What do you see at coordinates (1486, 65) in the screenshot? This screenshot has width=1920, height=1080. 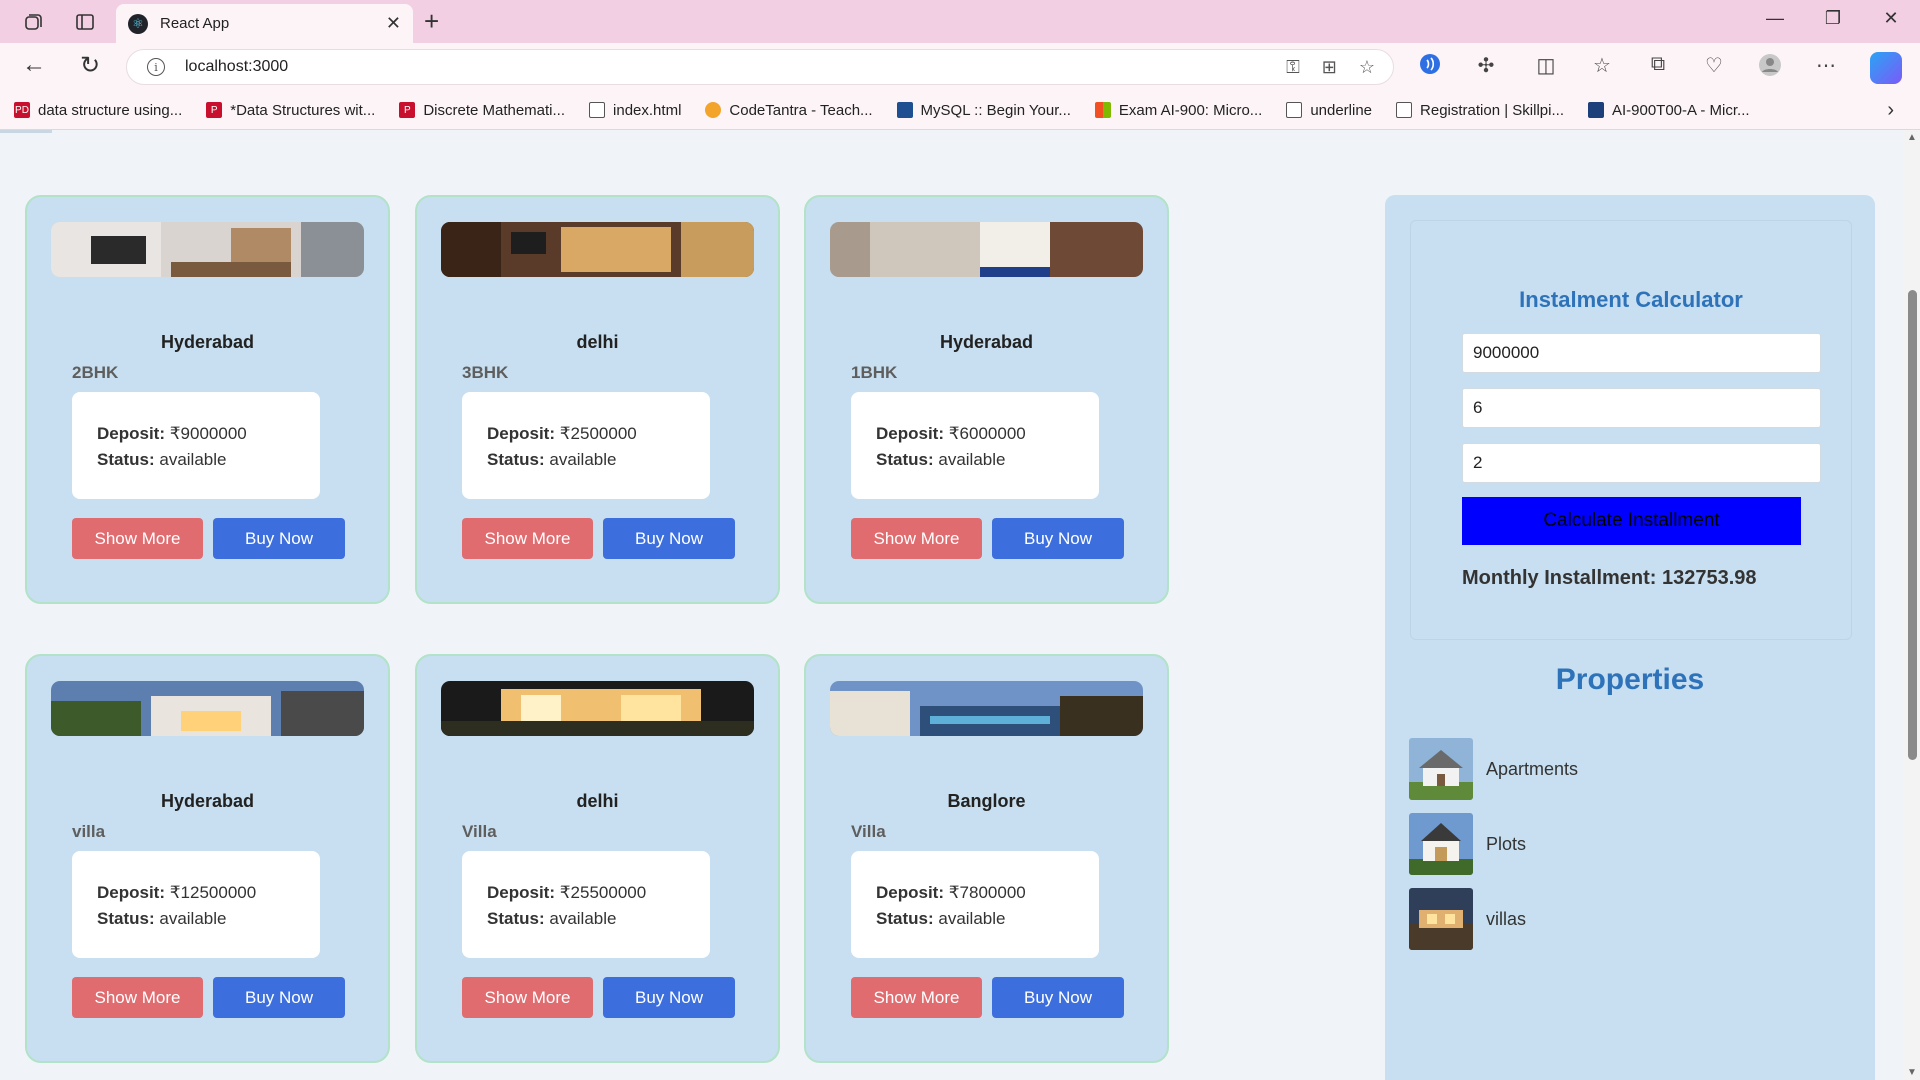 I see `extensions-puzzle-icon: ✣` at bounding box center [1486, 65].